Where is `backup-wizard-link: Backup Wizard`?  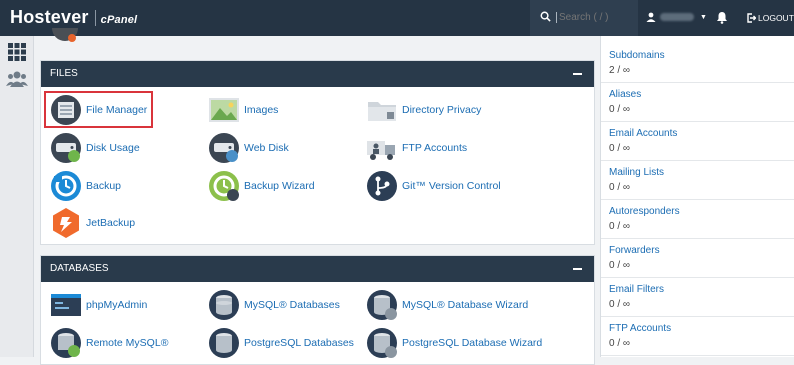
backup-wizard-link: Backup Wizard is located at coordinates (261, 186).